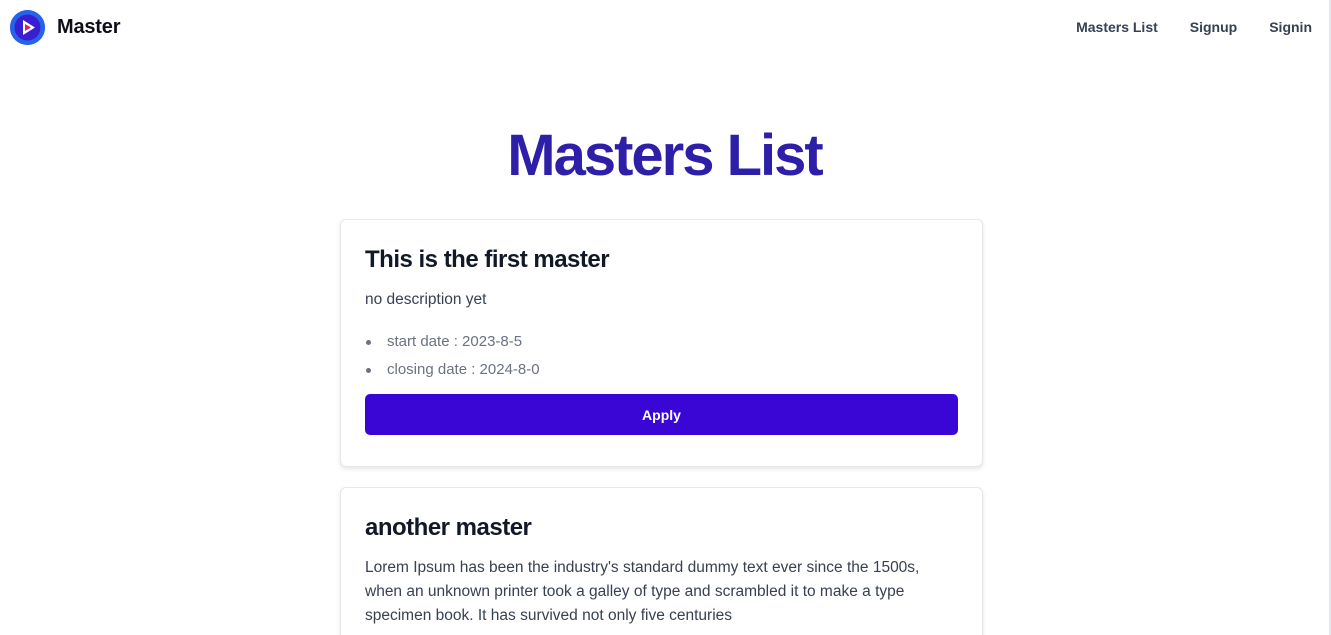 The width and height of the screenshot is (1331, 635). What do you see at coordinates (665, 155) in the screenshot?
I see `page-title: Masters List` at bounding box center [665, 155].